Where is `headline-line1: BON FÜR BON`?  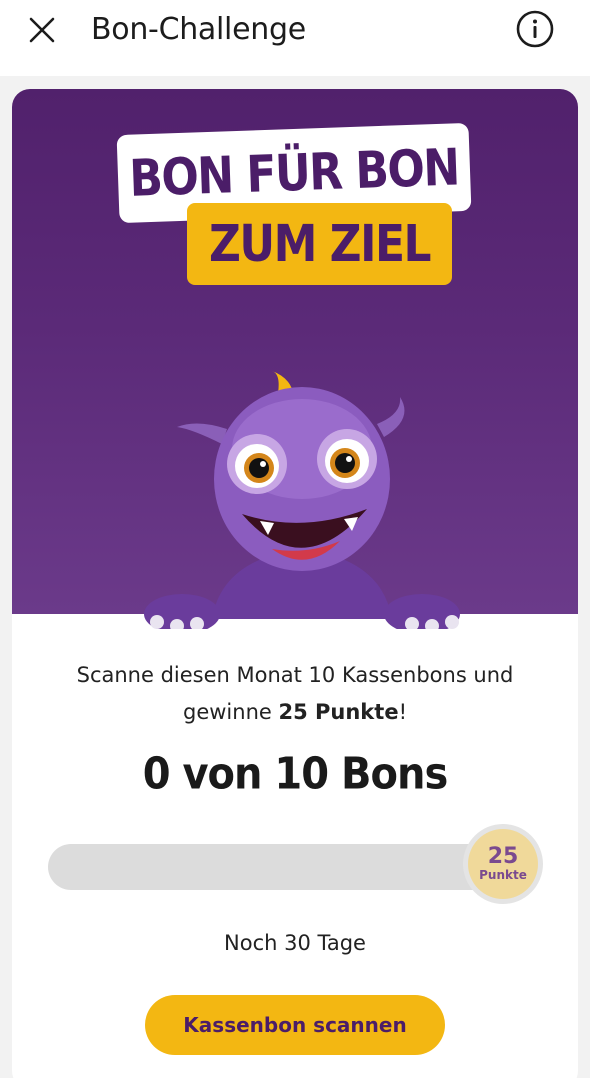 headline-line1: BON FÜR BON is located at coordinates (294, 173).